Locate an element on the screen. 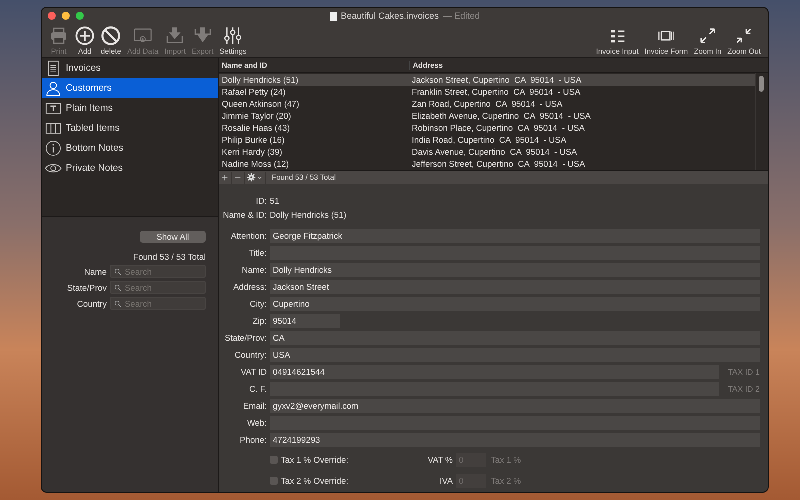 The height and width of the screenshot is (500, 800). table-cell-text: Davis Avenue, Cupertino CA 95014 - USA is located at coordinates (494, 152).